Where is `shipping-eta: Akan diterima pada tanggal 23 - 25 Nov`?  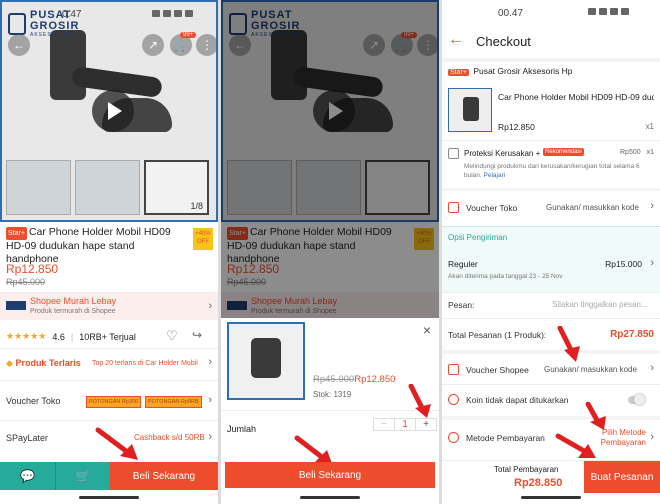
shipping-eta: Akan diterima pada tanggal 23 - 25 Nov is located at coordinates (505, 276).